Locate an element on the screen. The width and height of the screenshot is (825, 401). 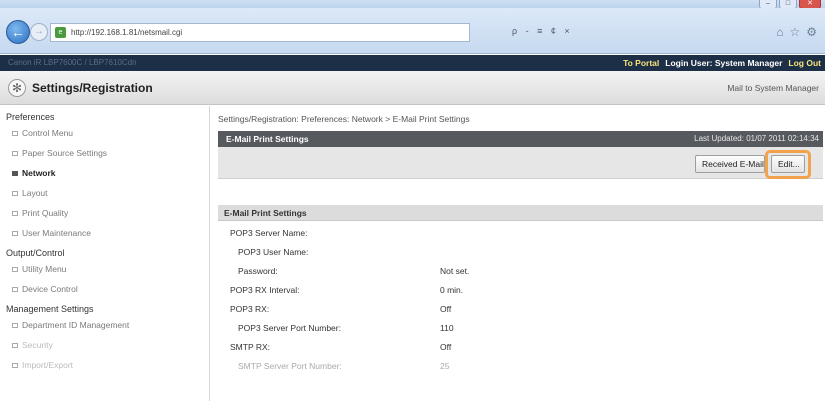
setting-value: 0 min. is located at coordinates (452, 290).